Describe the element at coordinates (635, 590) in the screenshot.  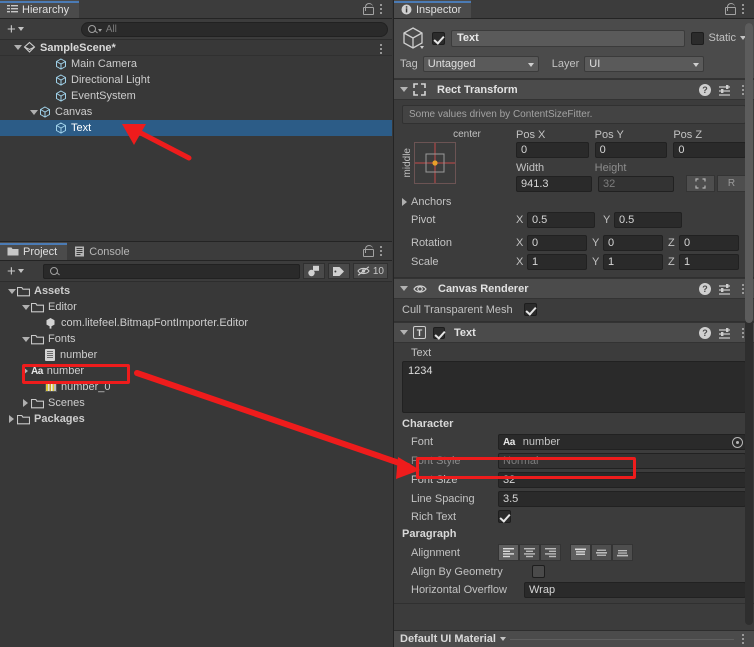
I see `horizontal-overflow-dropdown: Wrap` at that location.